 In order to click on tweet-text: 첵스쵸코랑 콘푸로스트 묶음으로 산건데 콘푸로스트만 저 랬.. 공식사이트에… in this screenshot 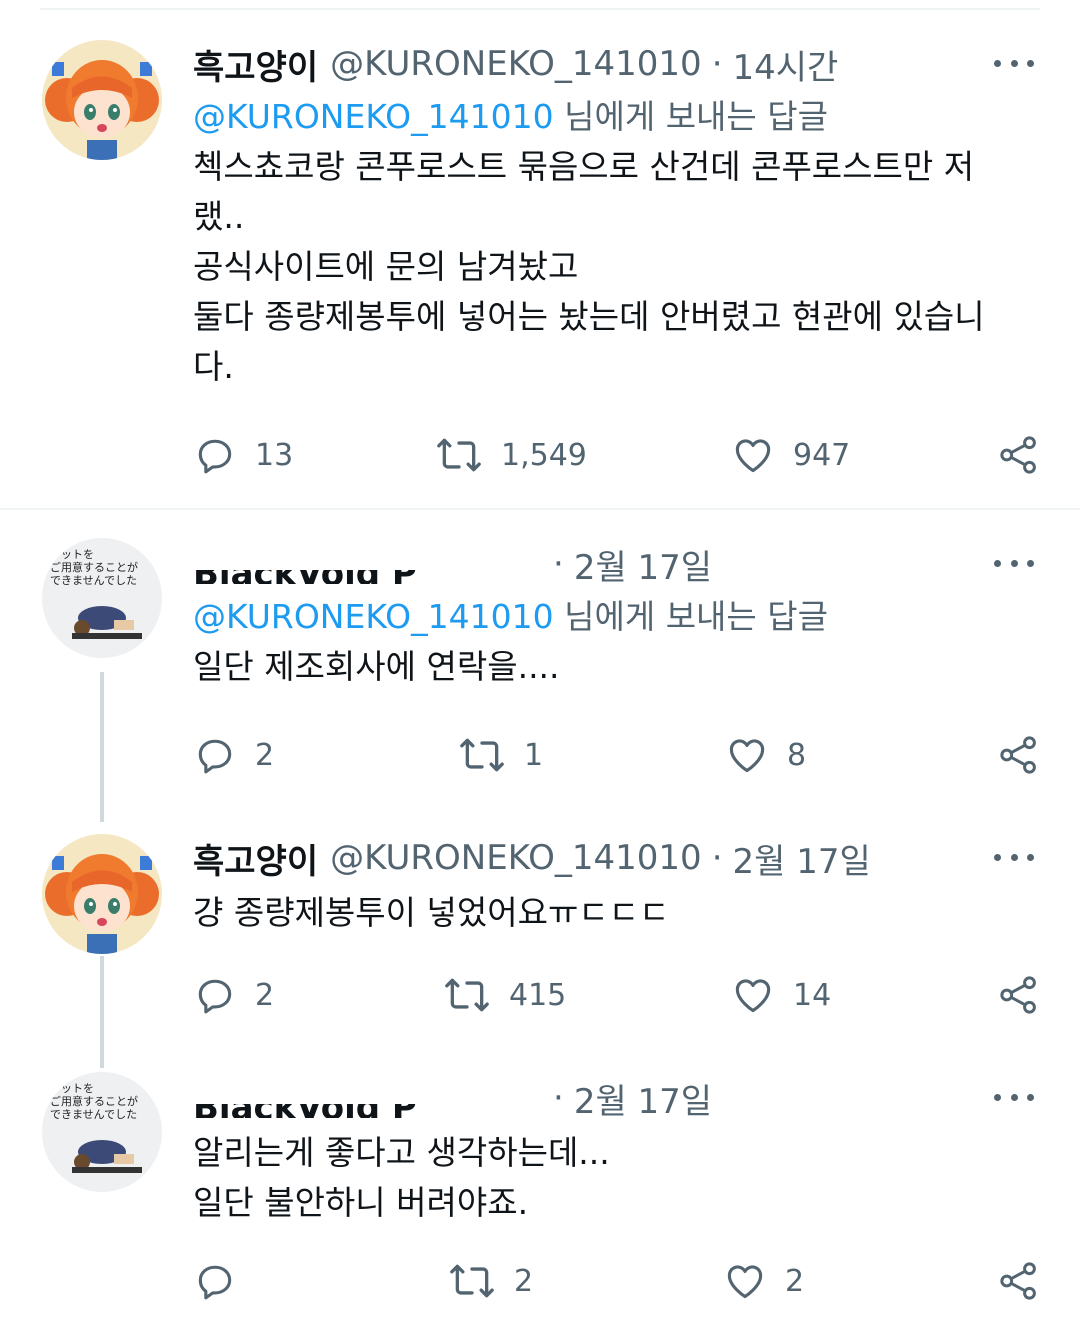, I will do `click(589, 266)`.